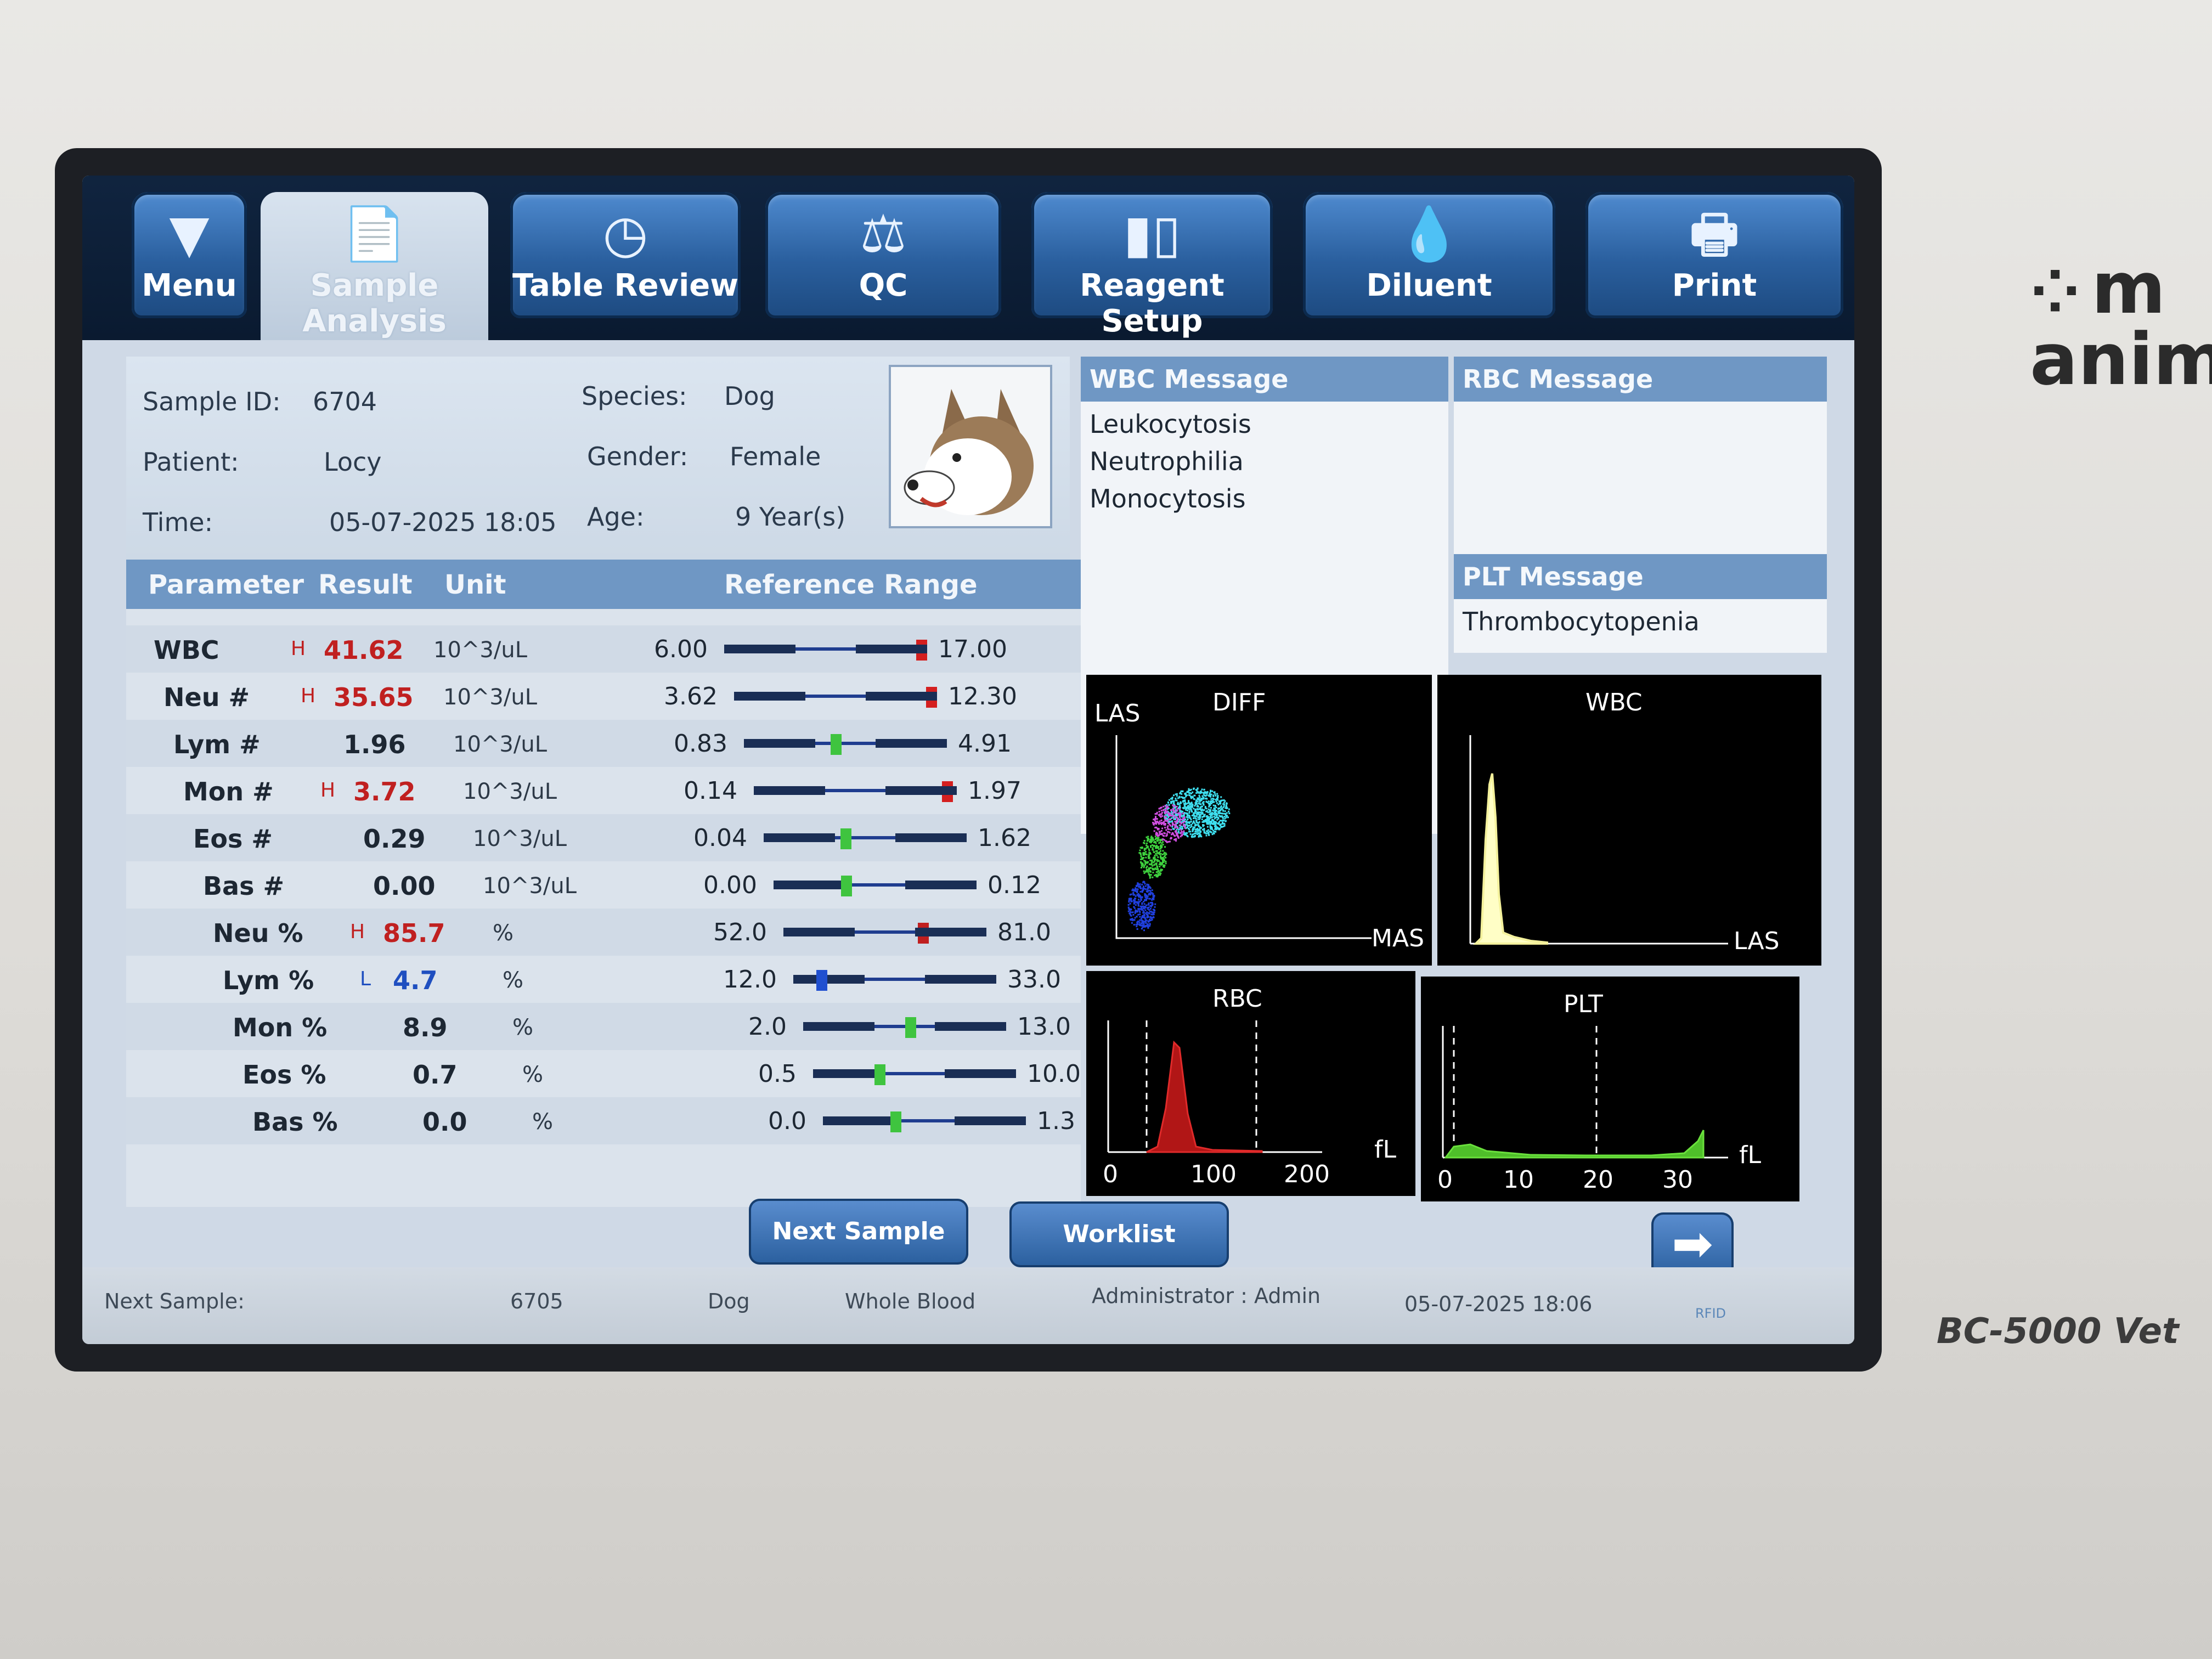 The image size is (2212, 1659). What do you see at coordinates (374, 234) in the screenshot?
I see `document-chart-icon: 📄` at bounding box center [374, 234].